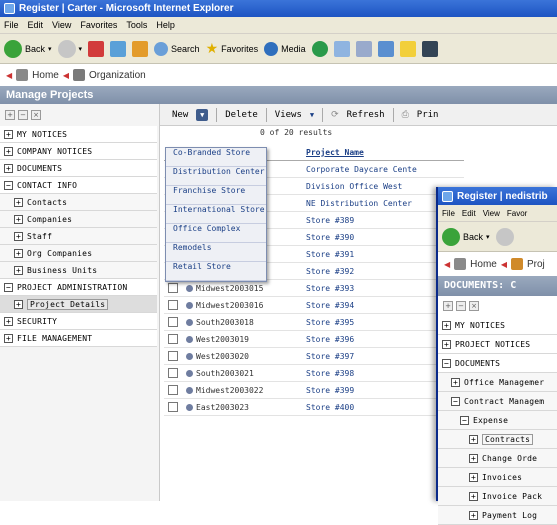  I want to click on popup-breadcrumb-project: Proj, so click(536, 264).